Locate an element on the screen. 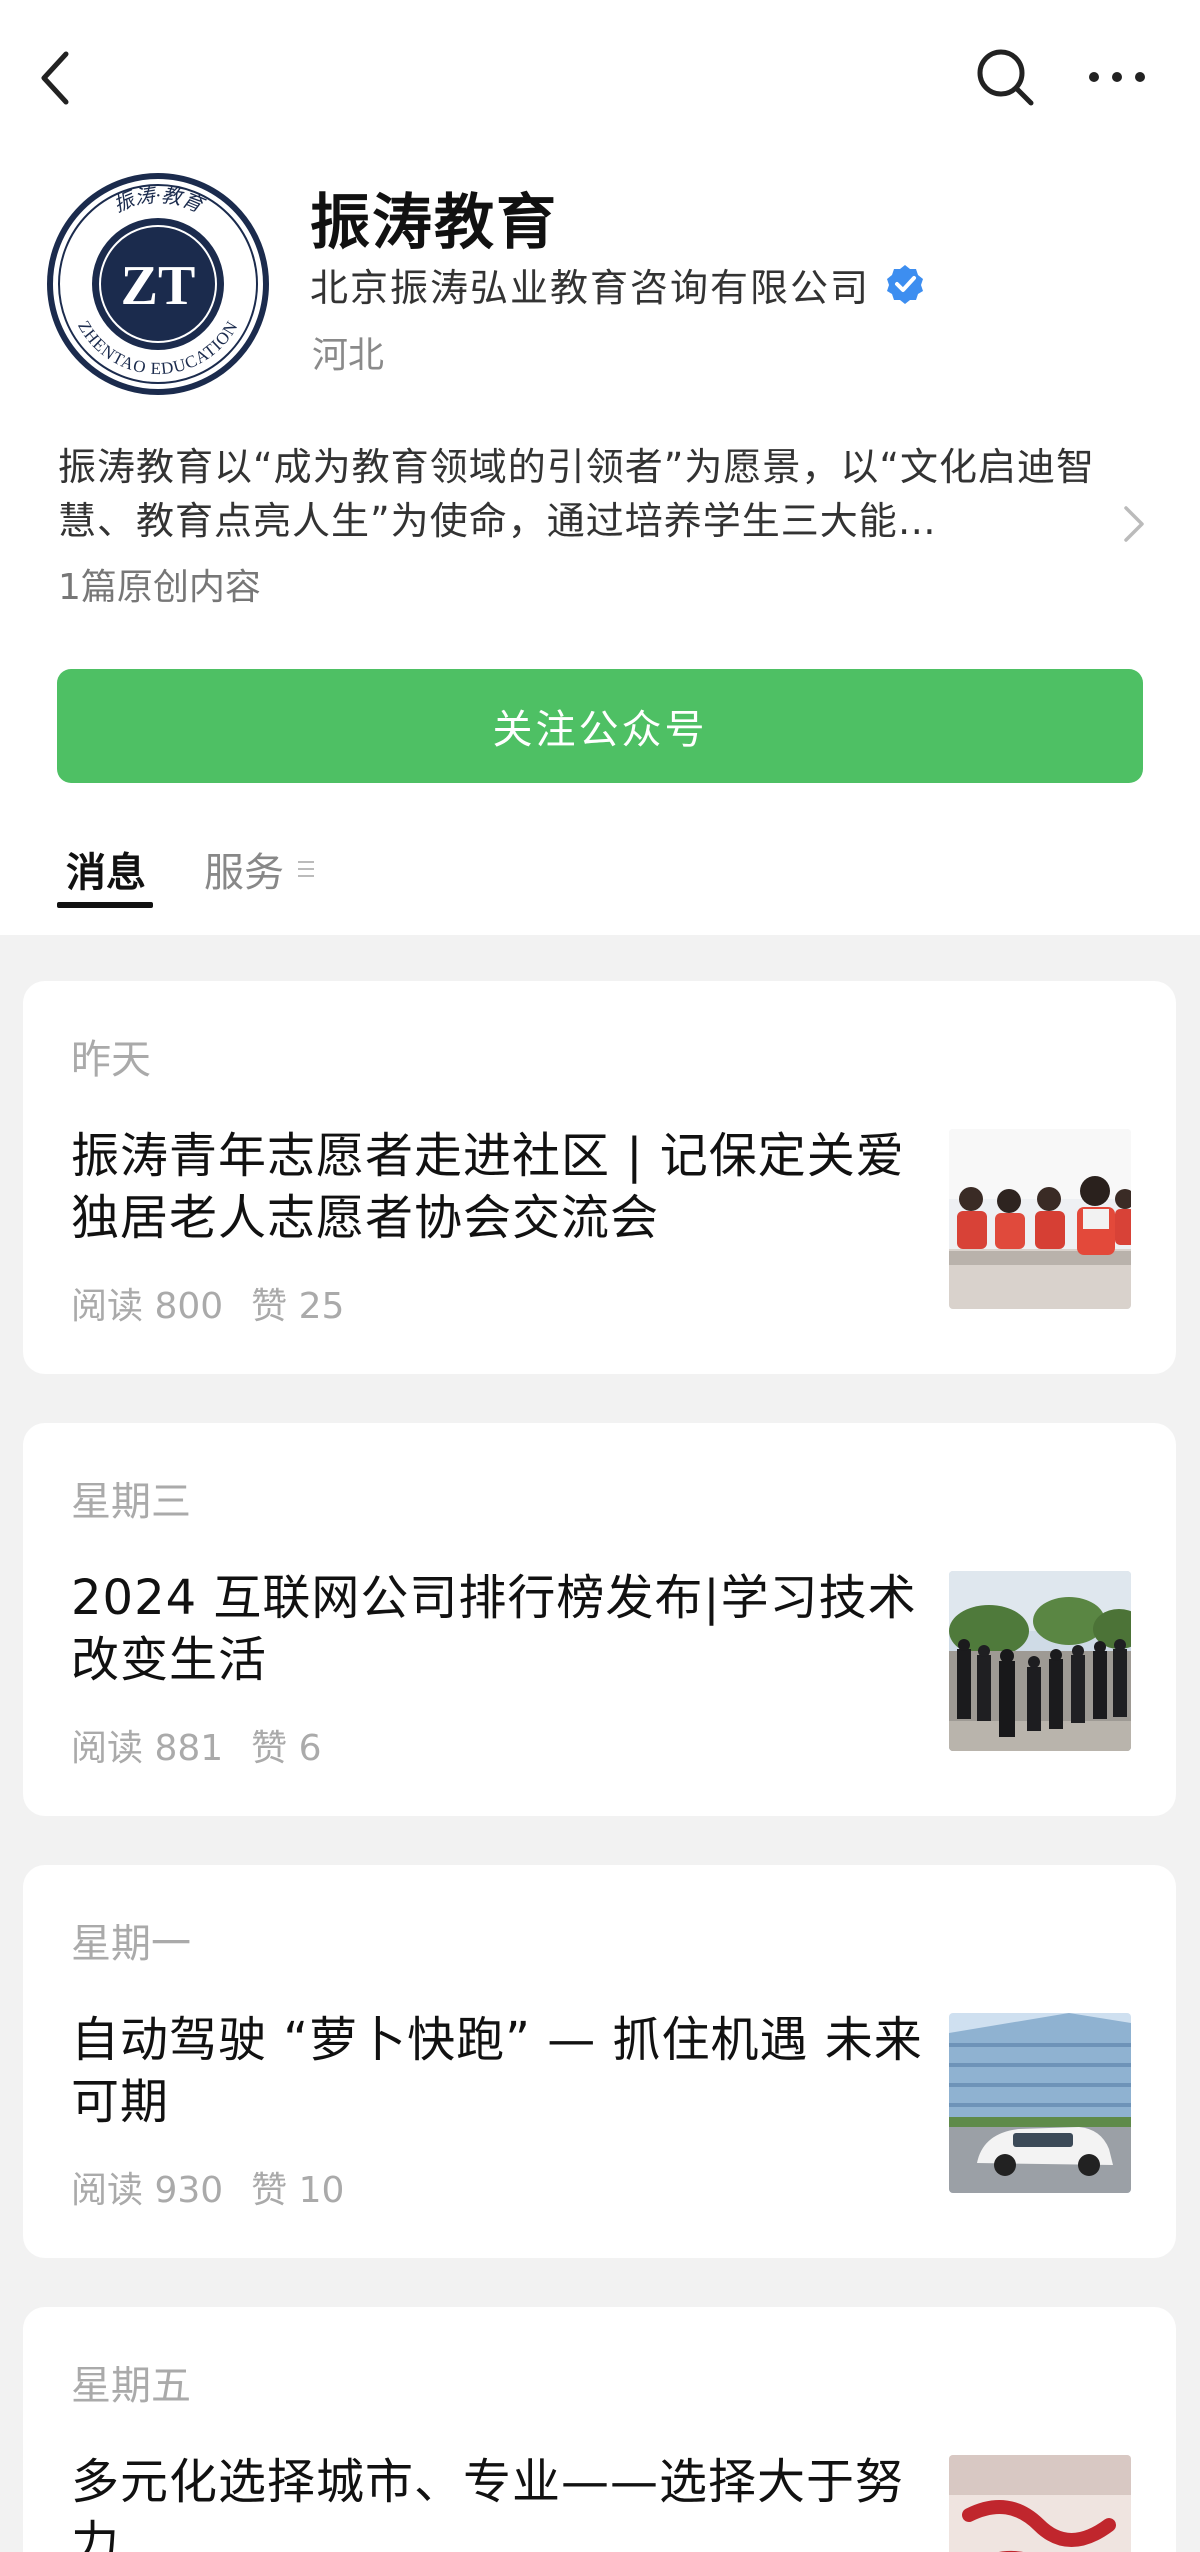 The width and height of the screenshot is (1200, 2552). article-title: 振涛青年志愿者走进社区 | 记保定关爱独居老人志愿者协会交流会 is located at coordinates (501, 1187).